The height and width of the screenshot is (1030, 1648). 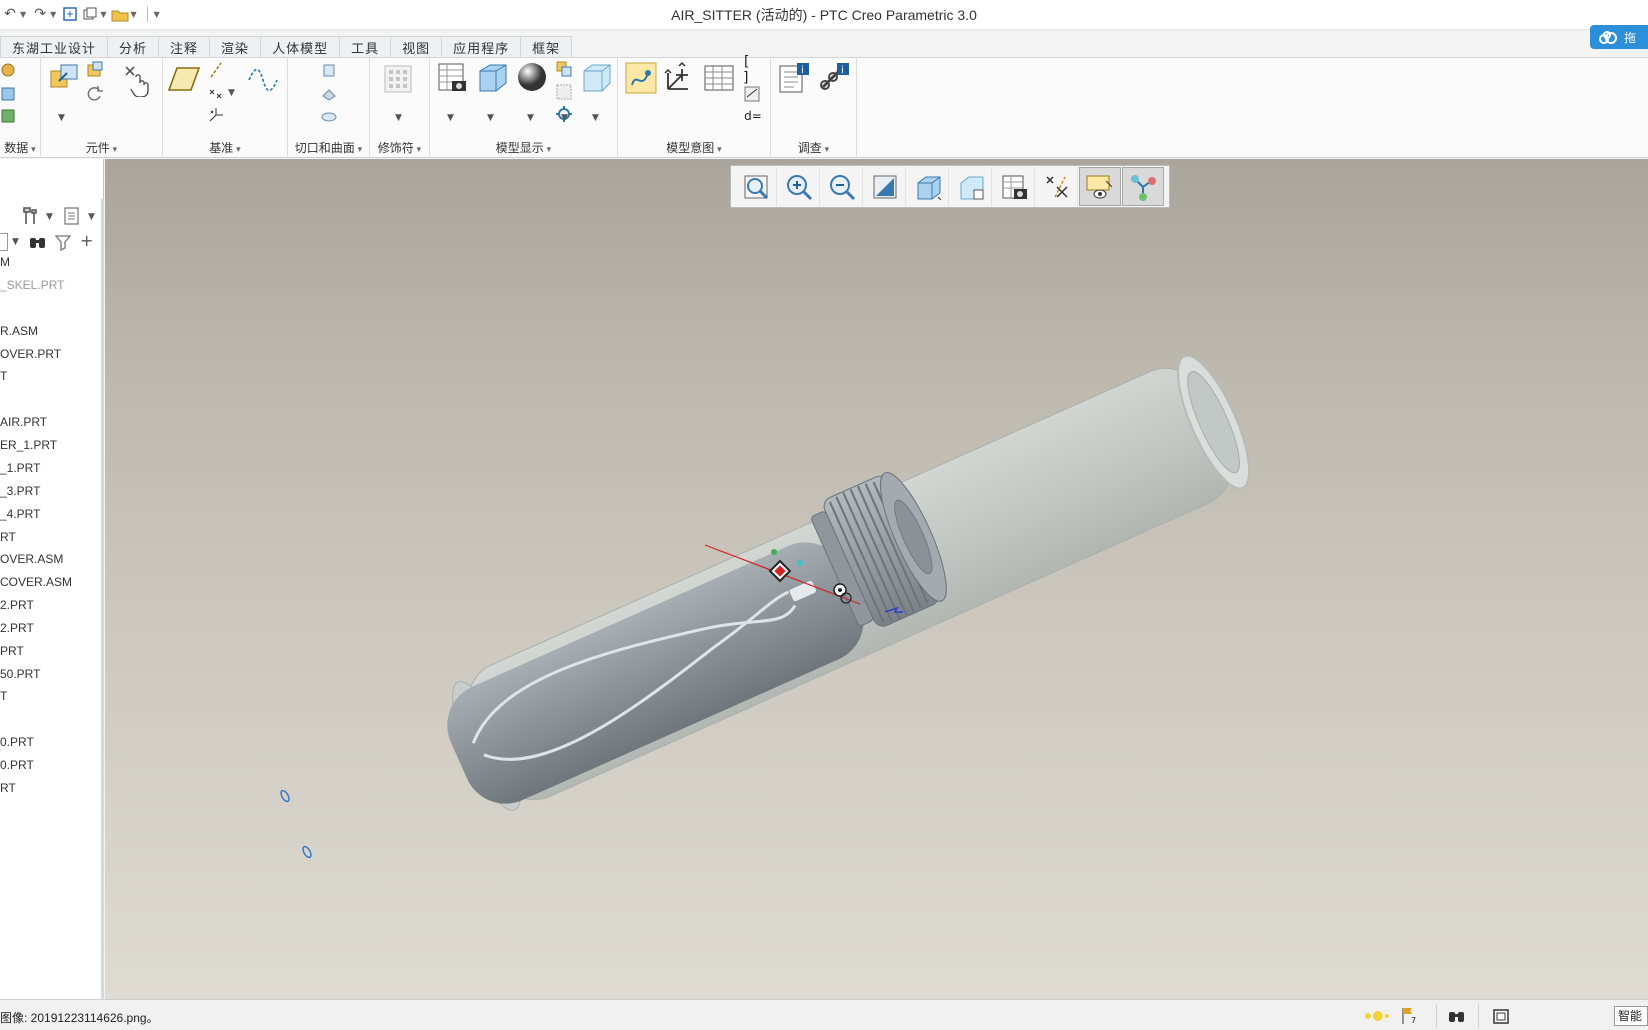 I want to click on tree-item: OVER.PRT, so click(x=30, y=354).